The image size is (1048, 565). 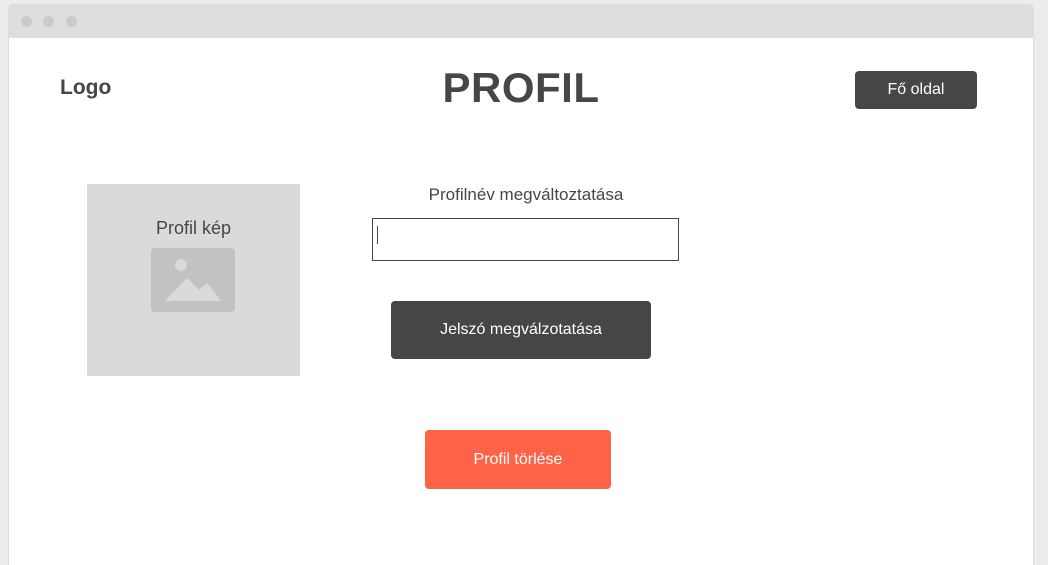 What do you see at coordinates (518, 459) in the screenshot?
I see `delete-profile-button: Profil törlése` at bounding box center [518, 459].